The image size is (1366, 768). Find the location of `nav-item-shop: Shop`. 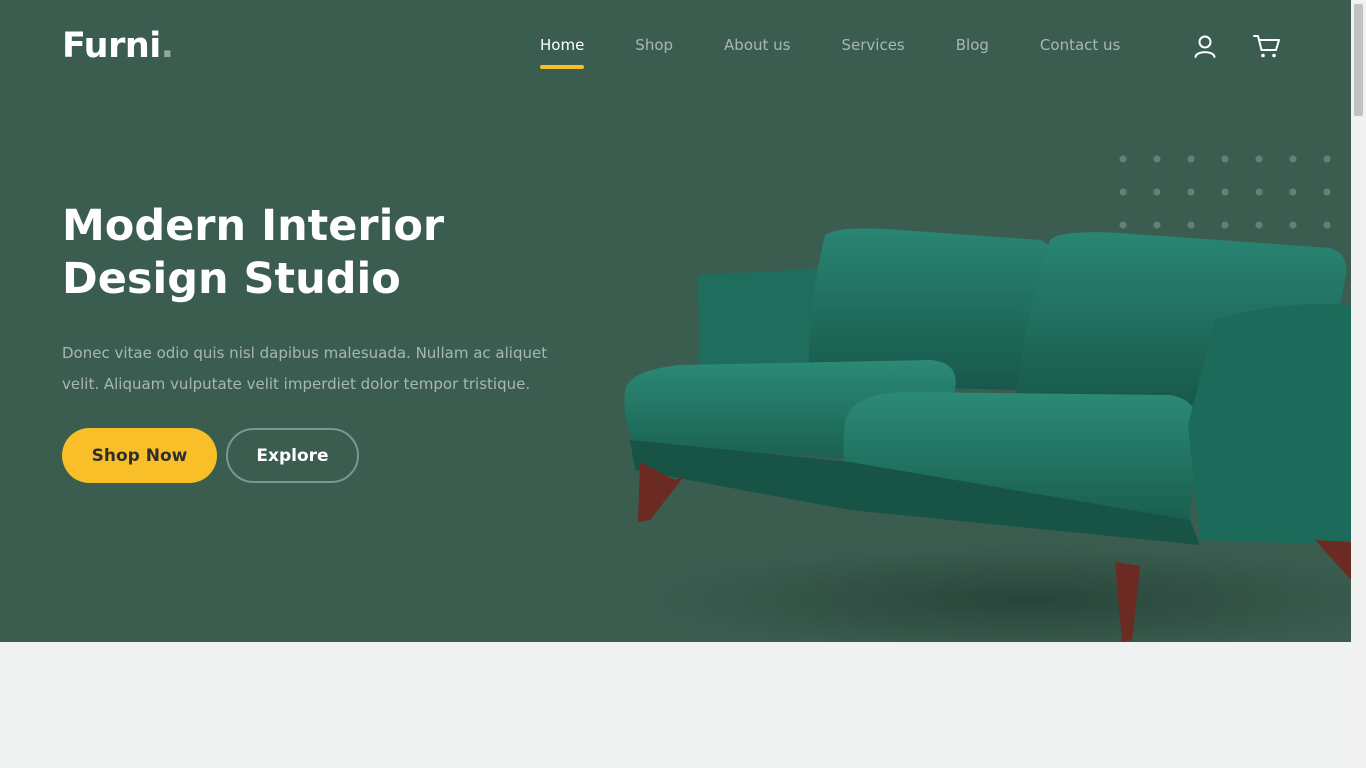

nav-item-shop: Shop is located at coordinates (654, 45).